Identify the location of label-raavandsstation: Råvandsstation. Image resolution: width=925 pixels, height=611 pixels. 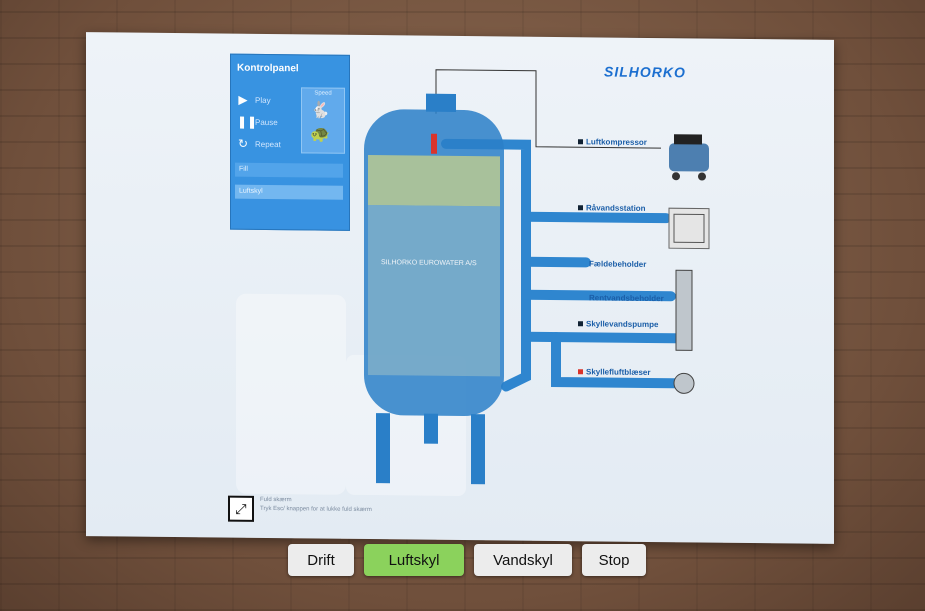
(612, 208).